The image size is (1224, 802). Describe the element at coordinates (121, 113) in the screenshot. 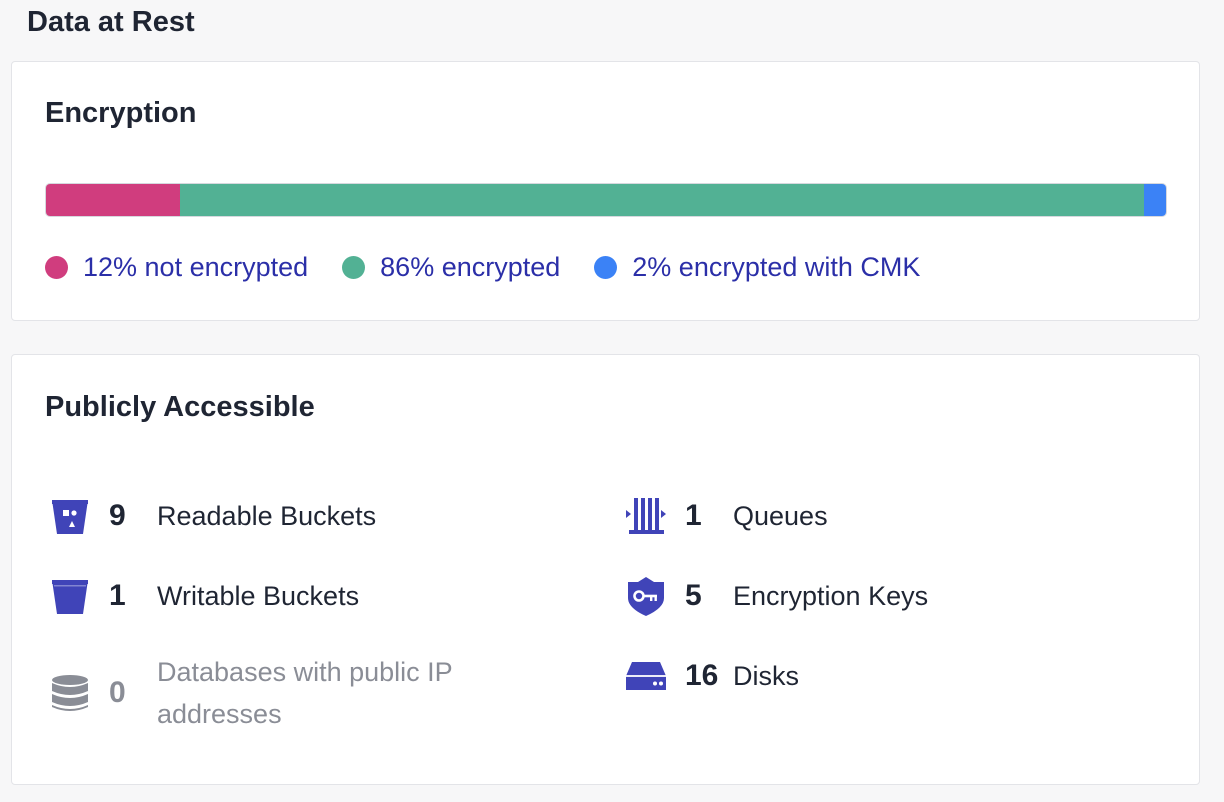

I see `encryption-title: Encryption` at that location.